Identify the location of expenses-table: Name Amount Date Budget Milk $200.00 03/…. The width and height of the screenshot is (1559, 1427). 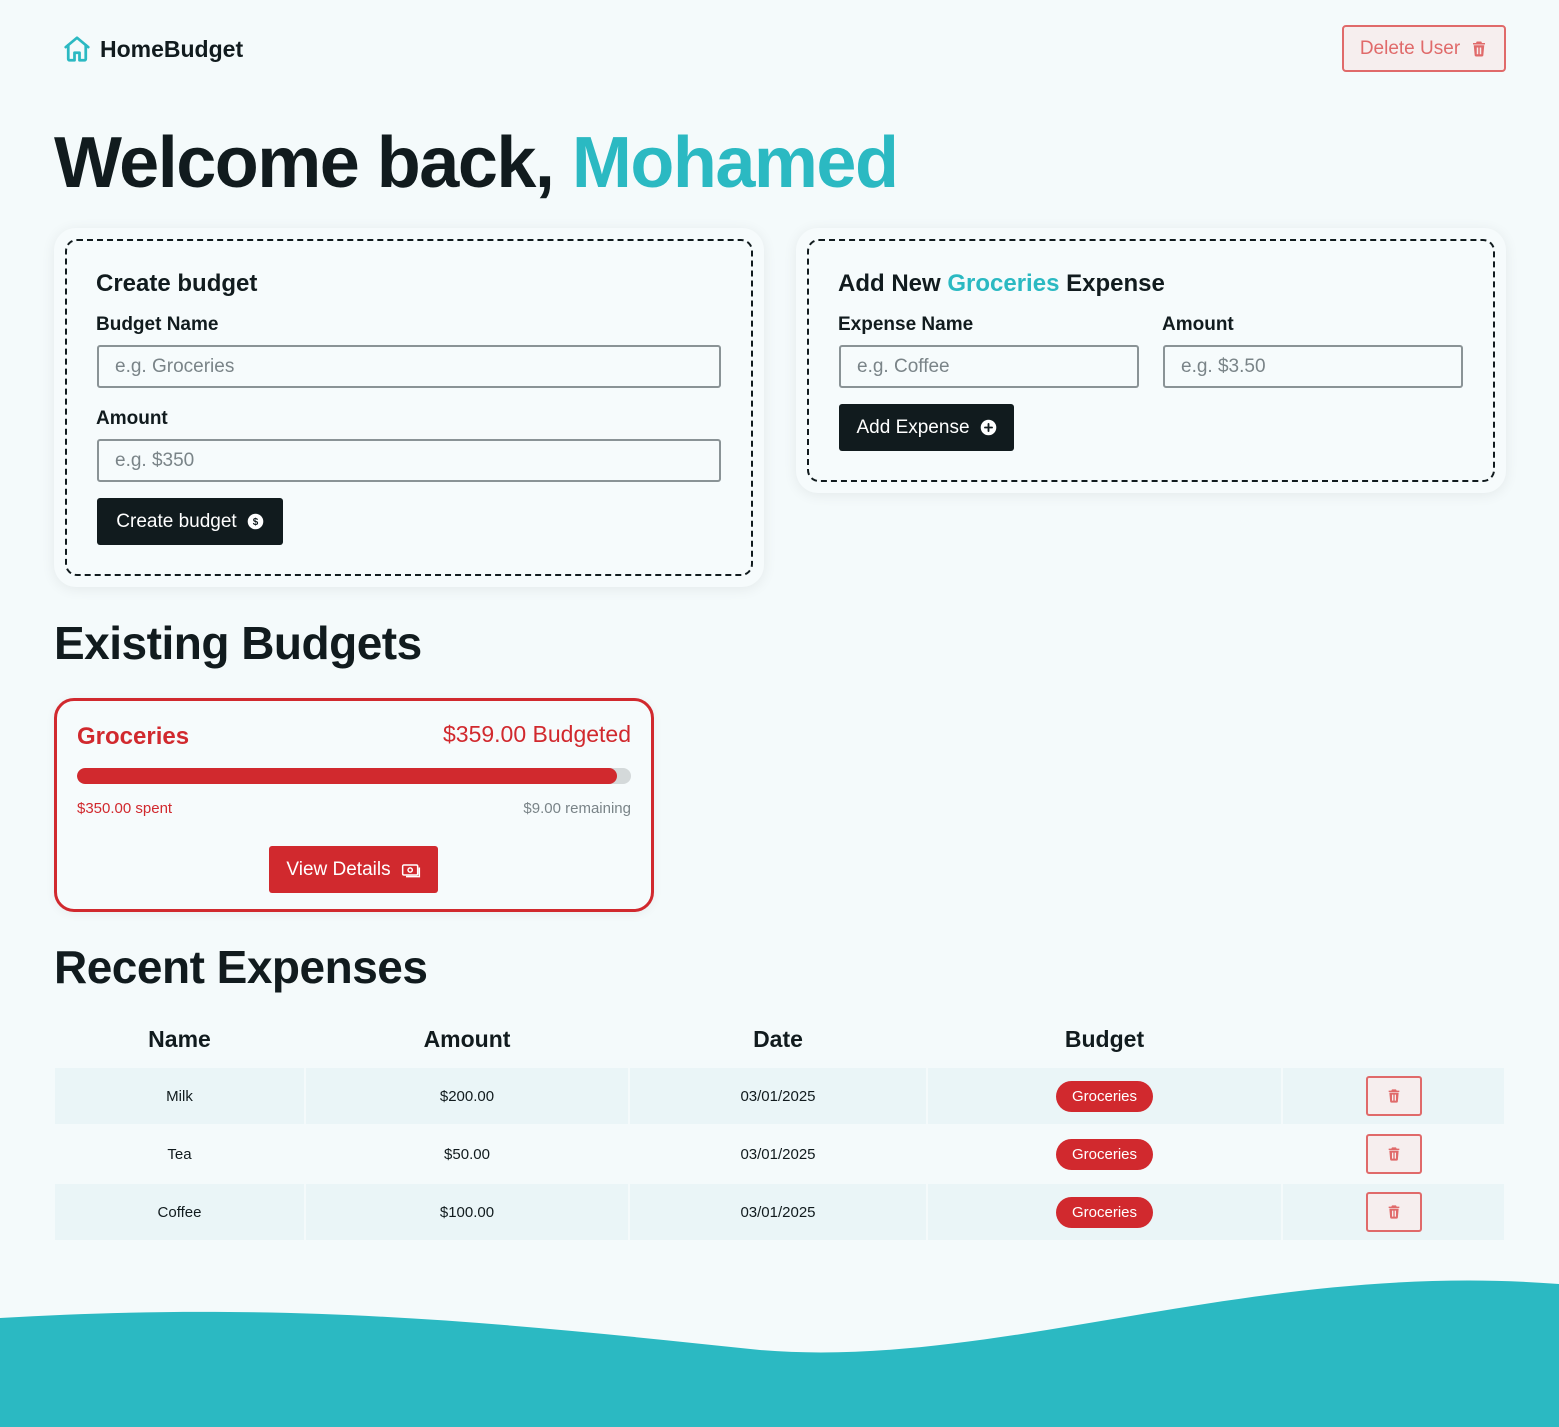
(779, 1130).